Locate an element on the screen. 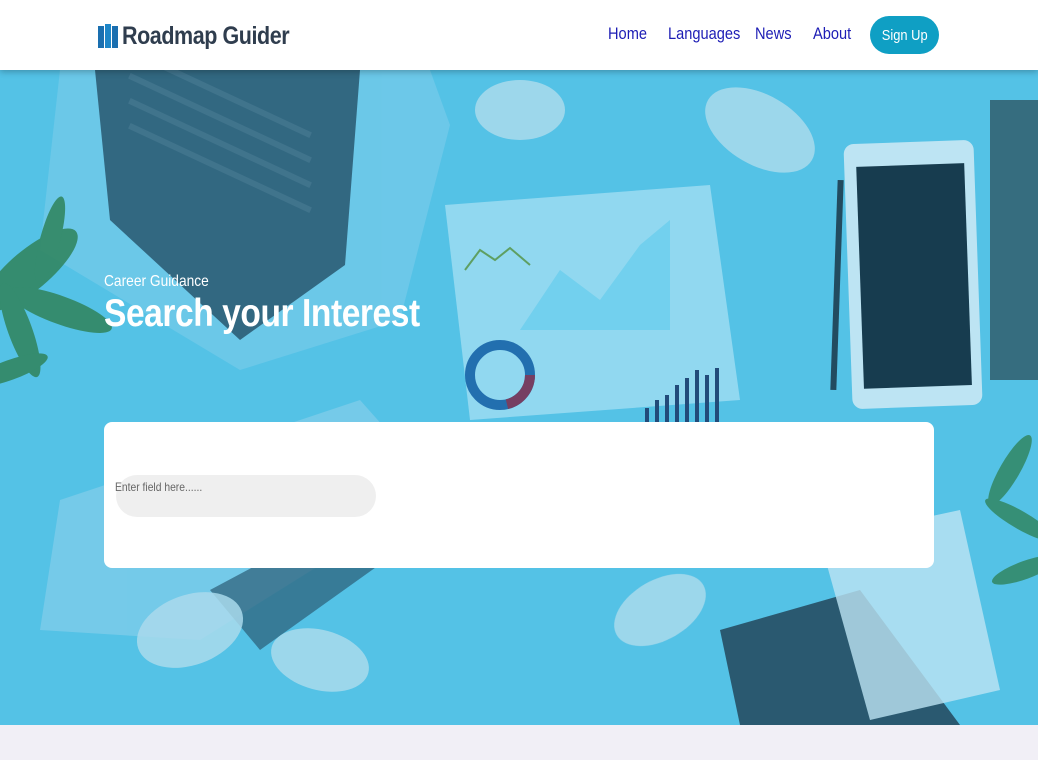 This screenshot has height=760, width=1038. hero-title: Search your Interest is located at coordinates (262, 313).